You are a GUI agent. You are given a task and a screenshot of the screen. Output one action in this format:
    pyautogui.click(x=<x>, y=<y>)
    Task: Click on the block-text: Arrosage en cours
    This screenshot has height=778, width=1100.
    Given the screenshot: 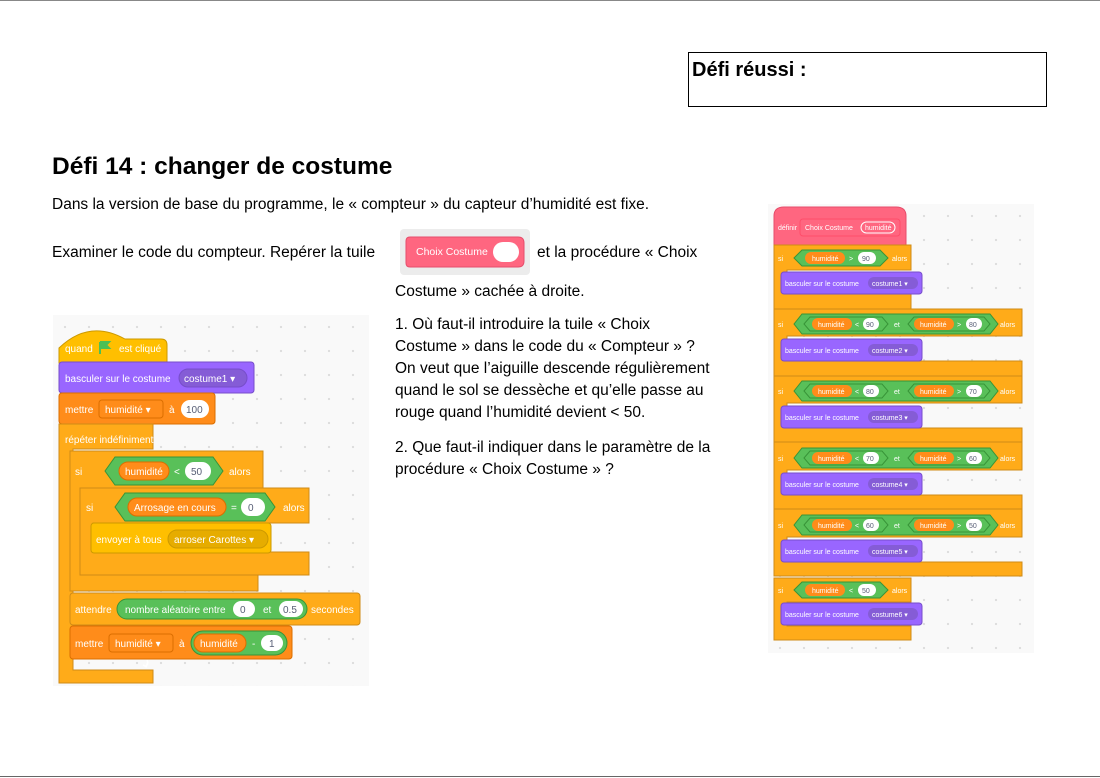 What is the action you would take?
    pyautogui.click(x=175, y=508)
    